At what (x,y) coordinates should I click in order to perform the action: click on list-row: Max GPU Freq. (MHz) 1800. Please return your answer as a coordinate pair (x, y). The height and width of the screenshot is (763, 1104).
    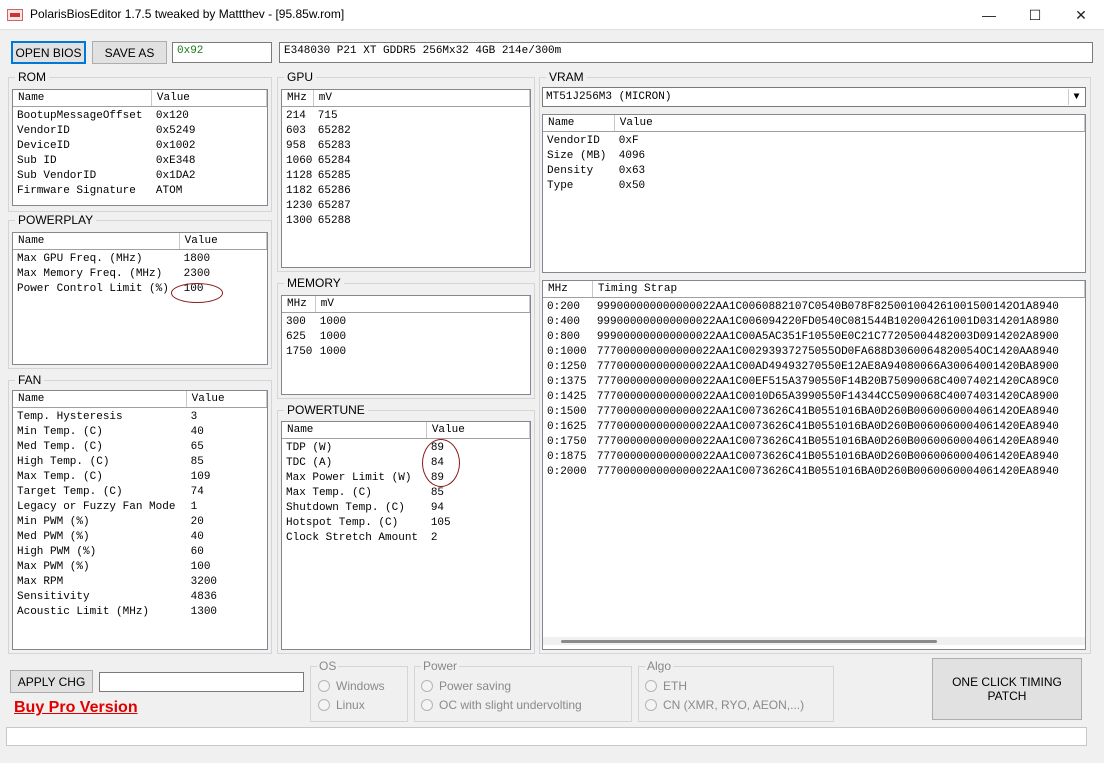
    Looking at the image, I should click on (140, 259).